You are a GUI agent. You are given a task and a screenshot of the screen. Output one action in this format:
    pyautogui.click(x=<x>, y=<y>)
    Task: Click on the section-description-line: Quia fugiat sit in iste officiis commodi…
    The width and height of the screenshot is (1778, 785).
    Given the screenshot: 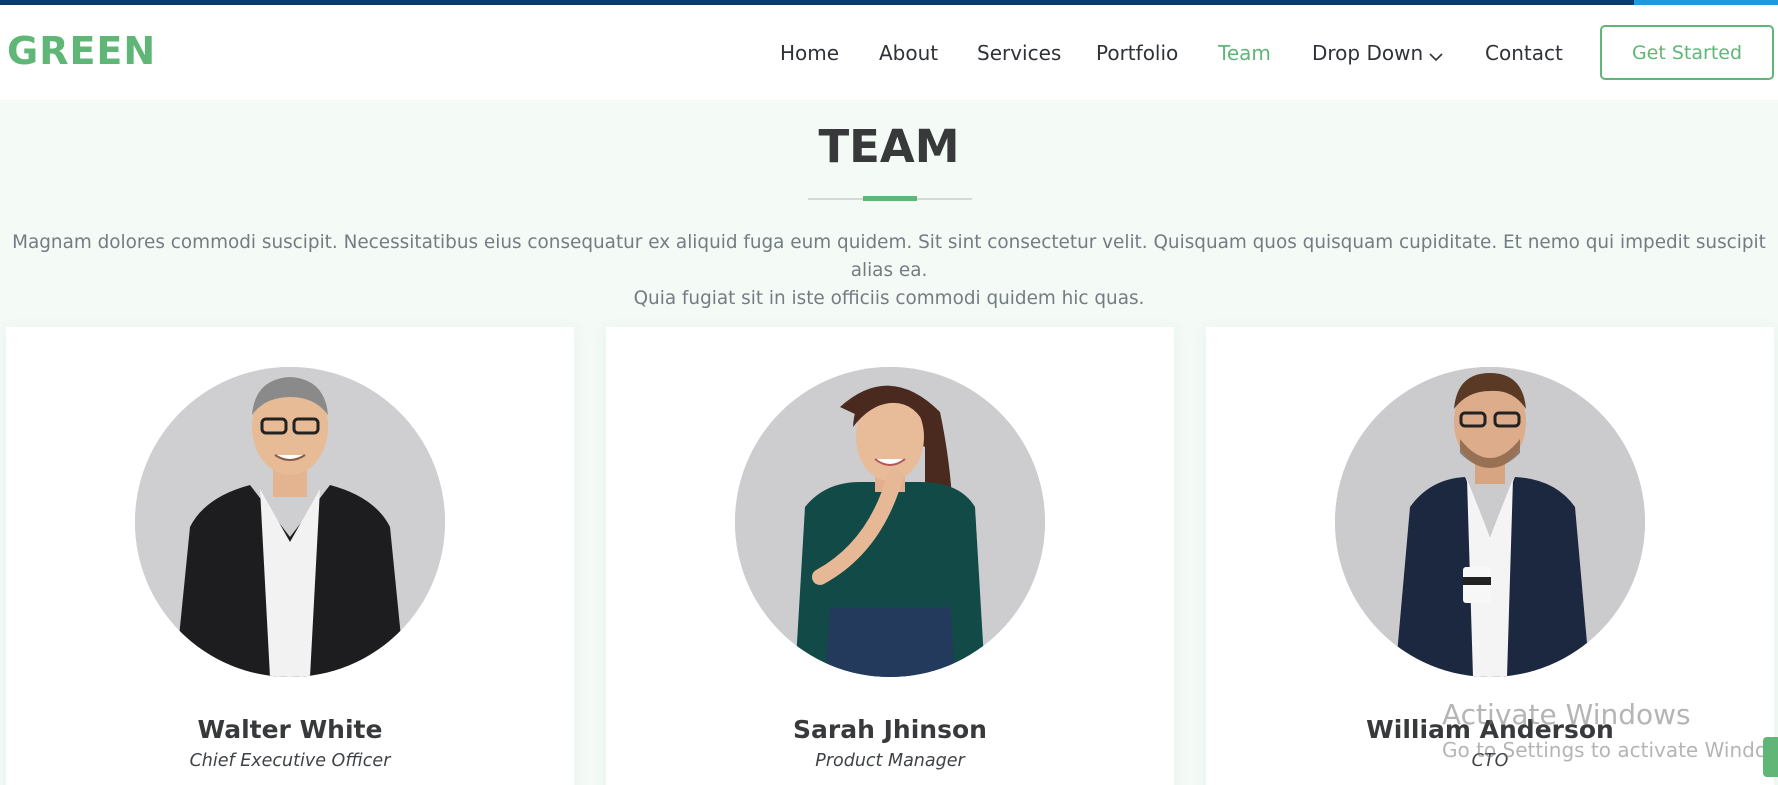 What is the action you would take?
    pyautogui.click(x=889, y=298)
    